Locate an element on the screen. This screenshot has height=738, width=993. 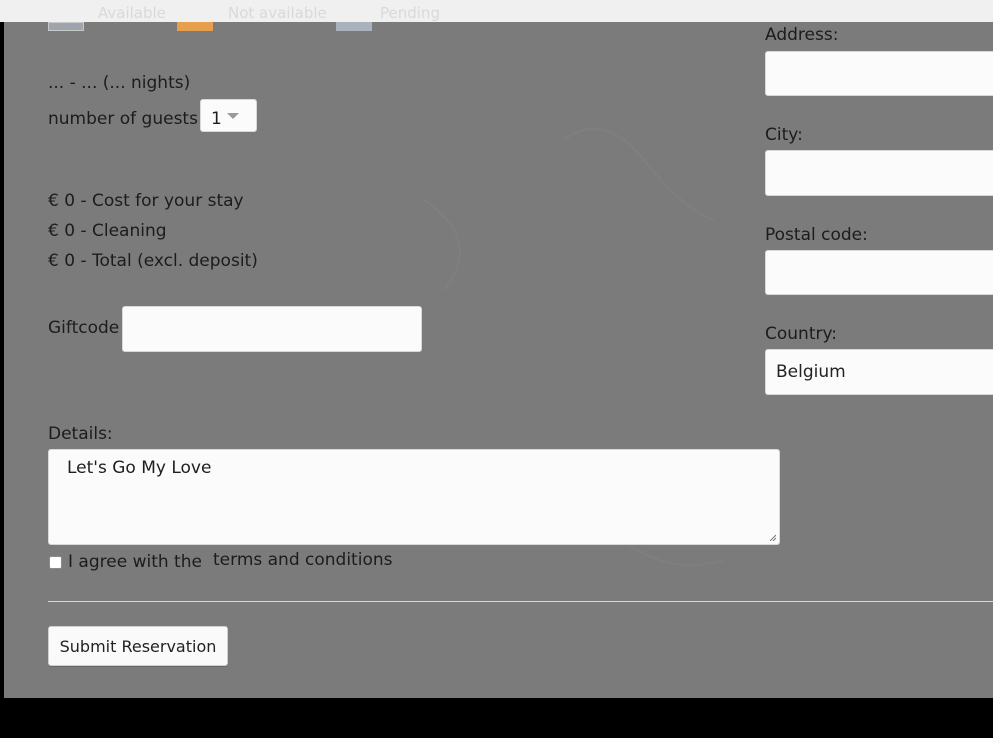
legend-available-swatch is located at coordinates (66, 26).